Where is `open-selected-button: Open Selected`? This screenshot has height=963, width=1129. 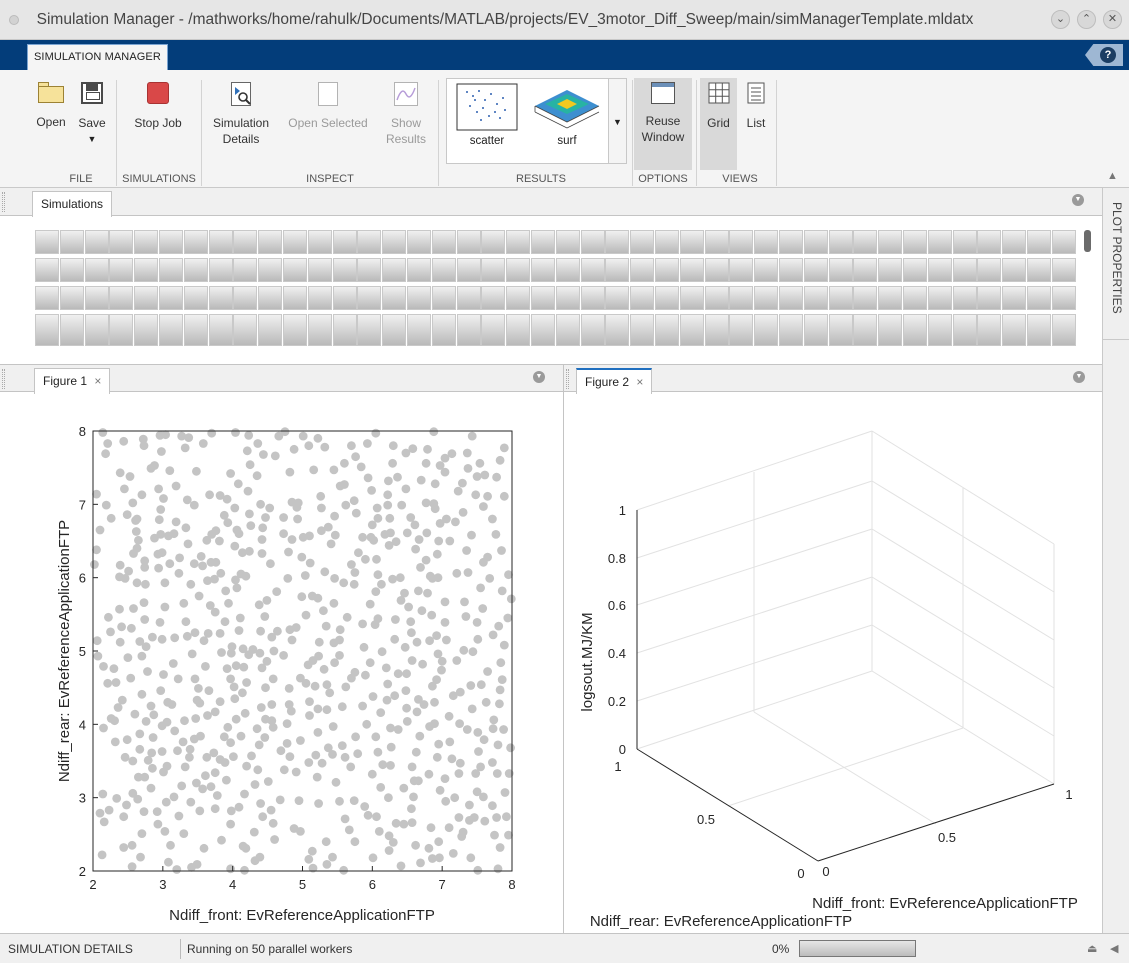
open-selected-button: Open Selected is located at coordinates (328, 106).